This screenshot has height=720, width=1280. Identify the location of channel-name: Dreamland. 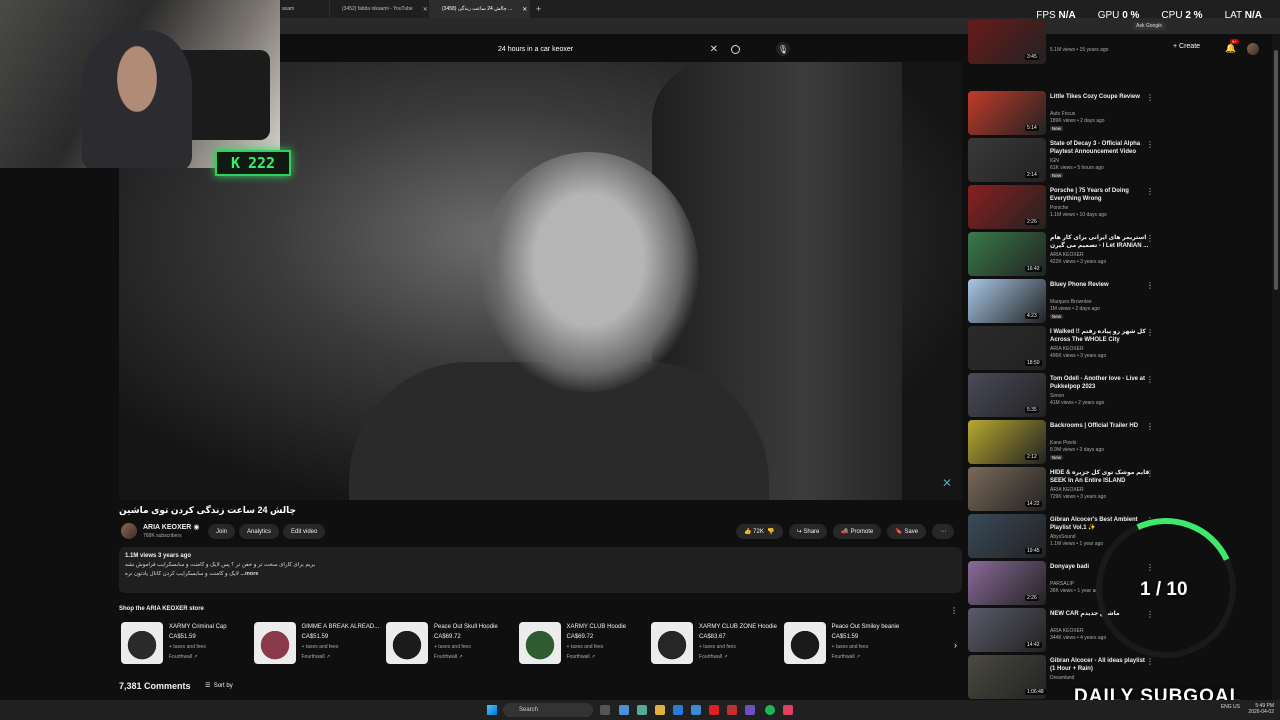
(1062, 678).